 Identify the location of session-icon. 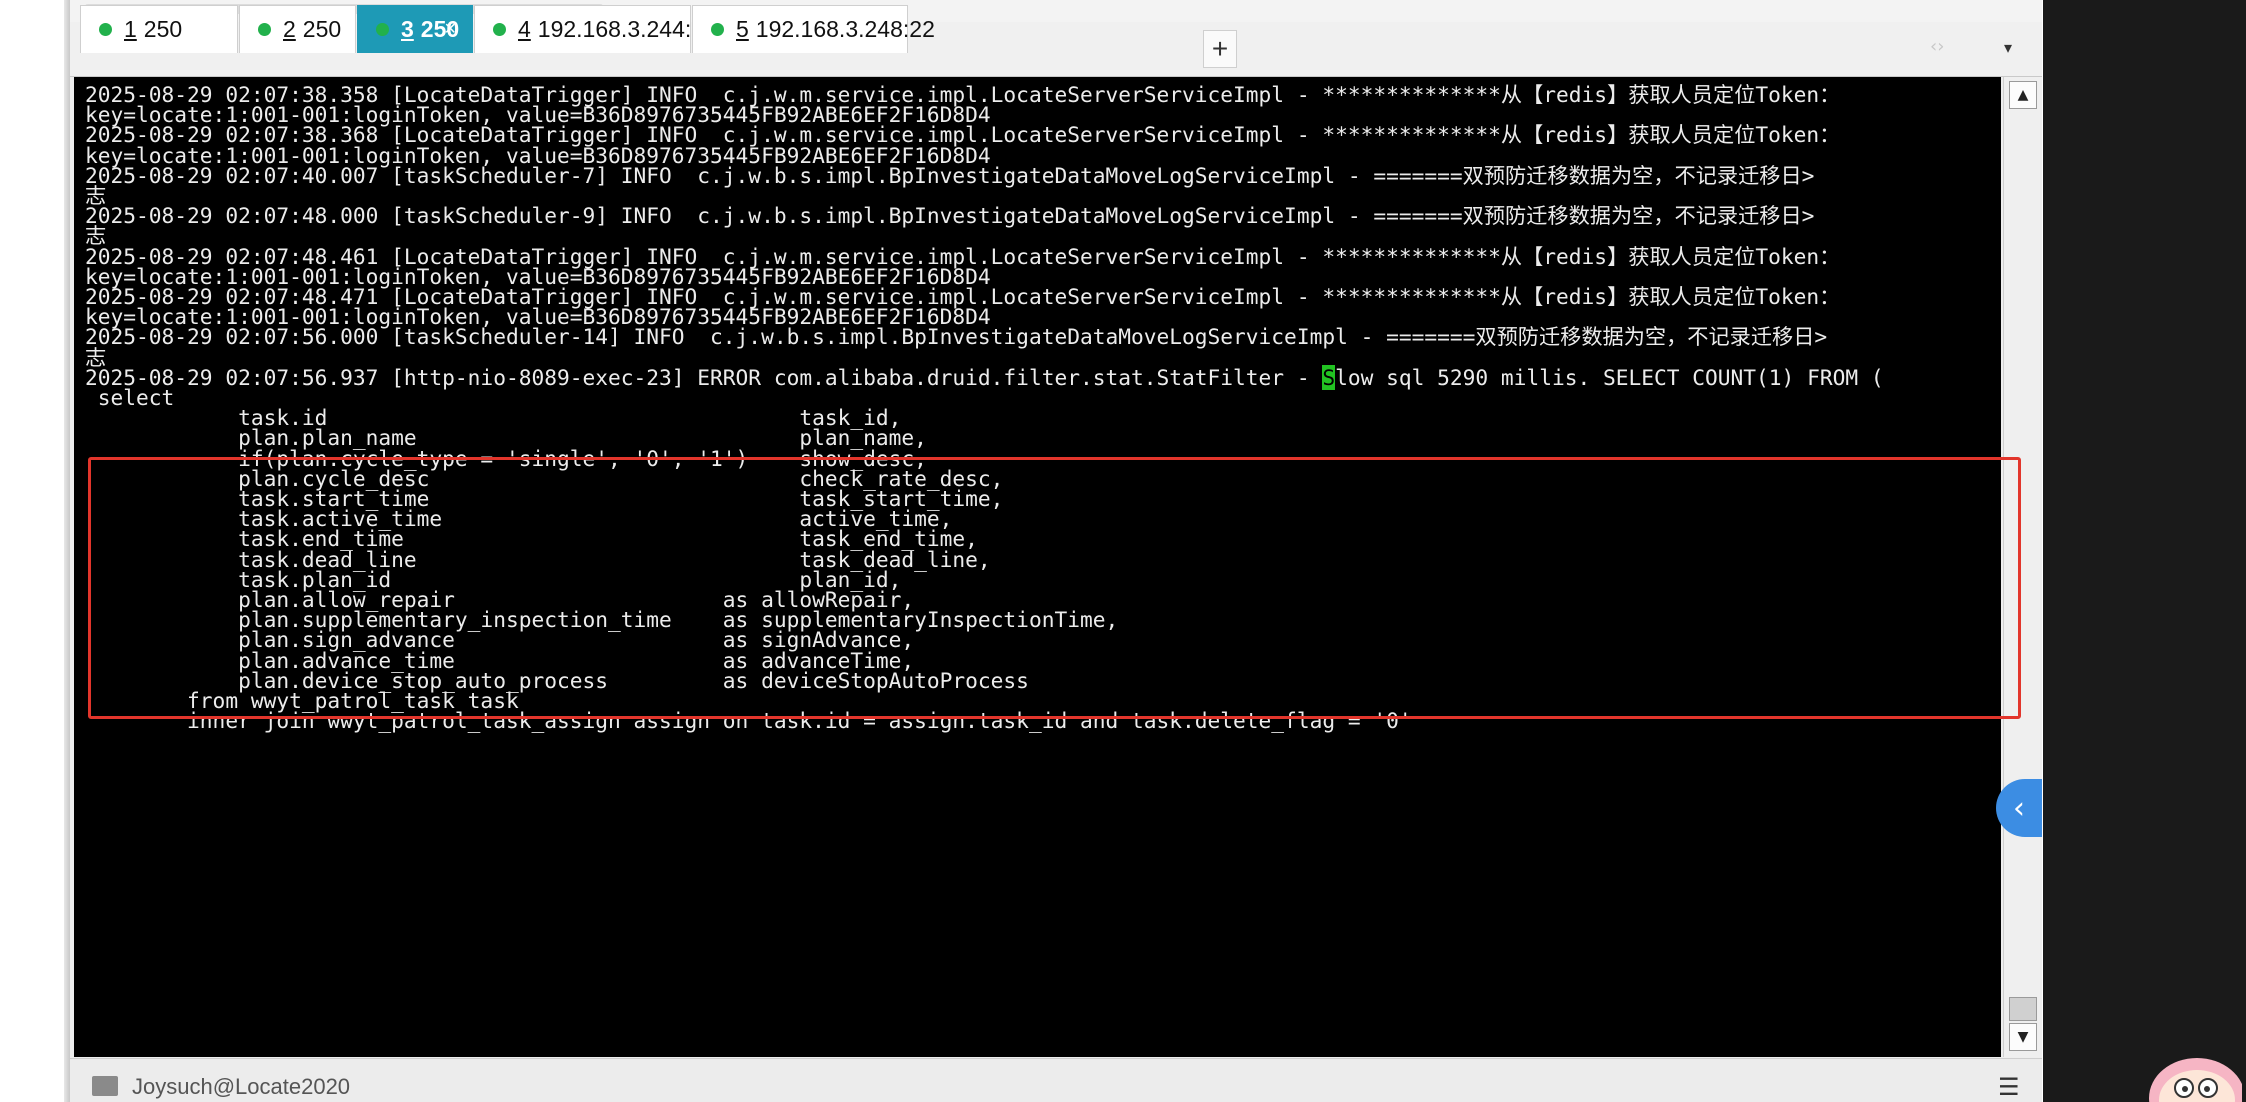
(105, 1086).